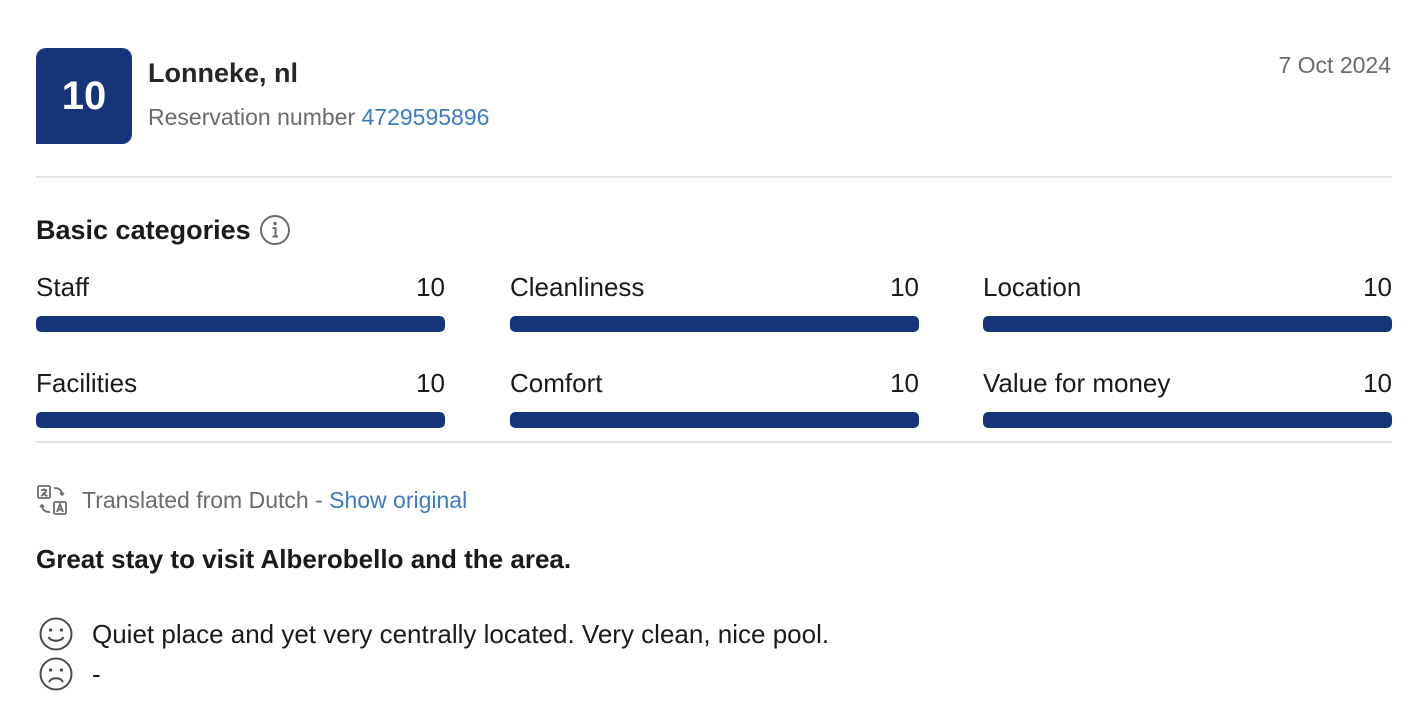 Image resolution: width=1417 pixels, height=709 pixels. I want to click on reservation-info: Reservation number 4729595896, so click(318, 117).